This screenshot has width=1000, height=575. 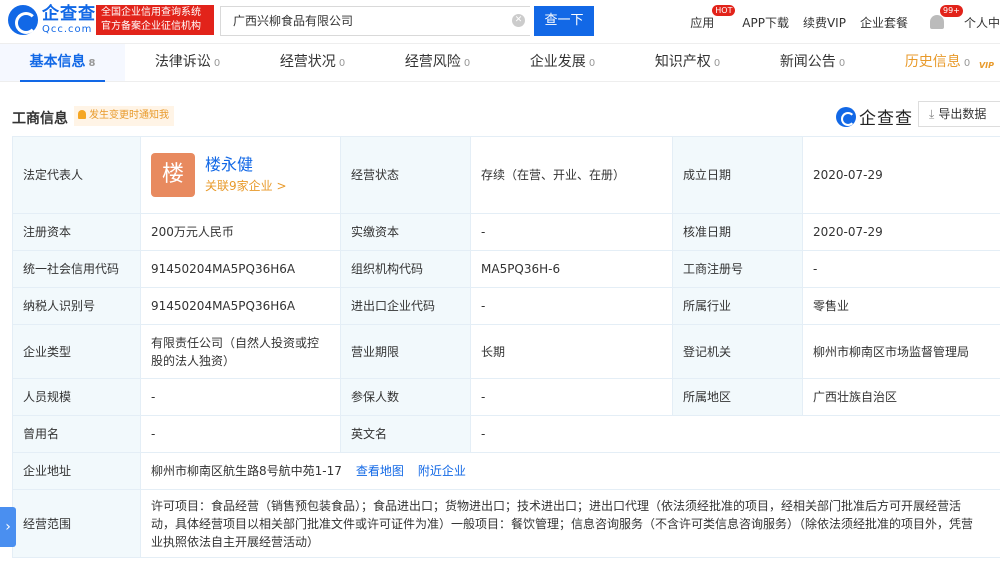 I want to click on table-row: 曾用名 - 英文名 -, so click(x=506, y=434).